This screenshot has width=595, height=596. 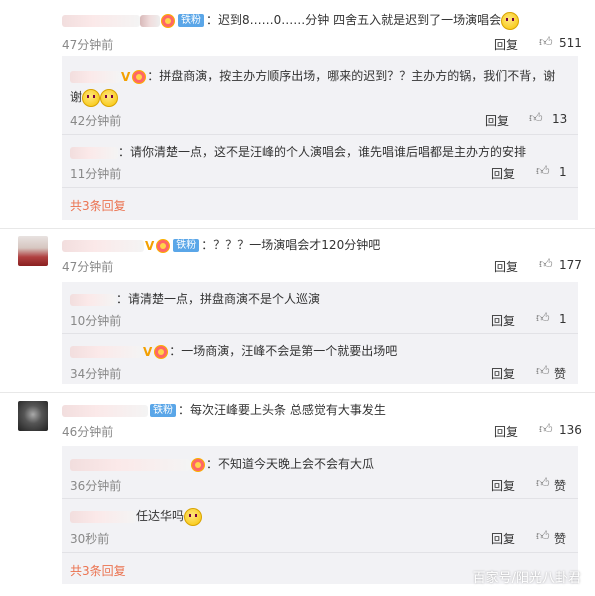 I want to click on reply-body: ：请清楚一点，拼盘商演不是个人巡演, so click(x=195, y=298).